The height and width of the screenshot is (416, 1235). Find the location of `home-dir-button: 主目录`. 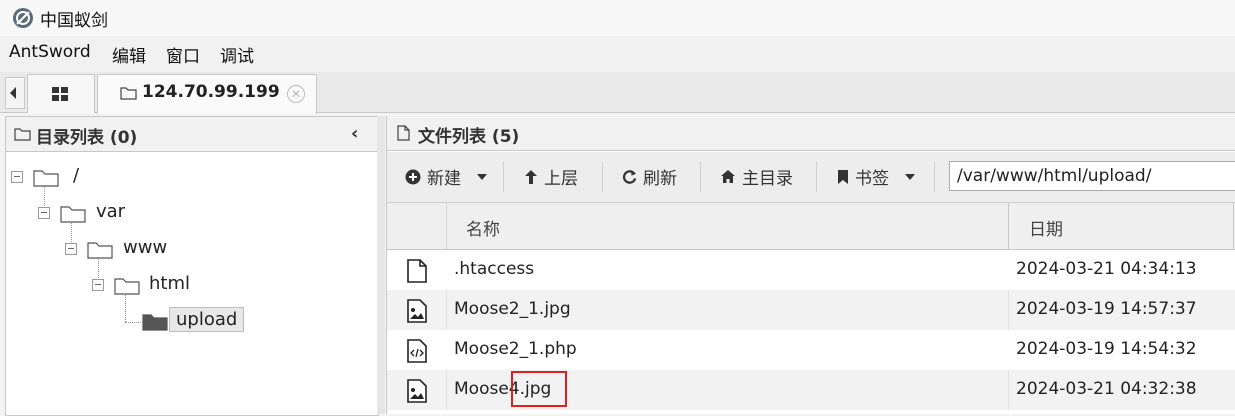

home-dir-button: 主目录 is located at coordinates (756, 176).